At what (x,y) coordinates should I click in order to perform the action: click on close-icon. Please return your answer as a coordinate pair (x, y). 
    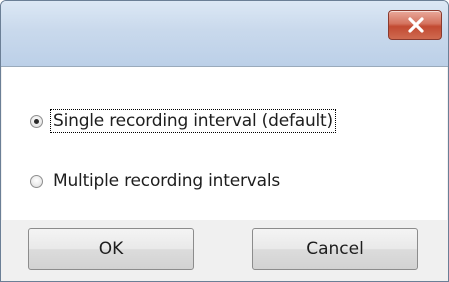
    Looking at the image, I should click on (416, 25).